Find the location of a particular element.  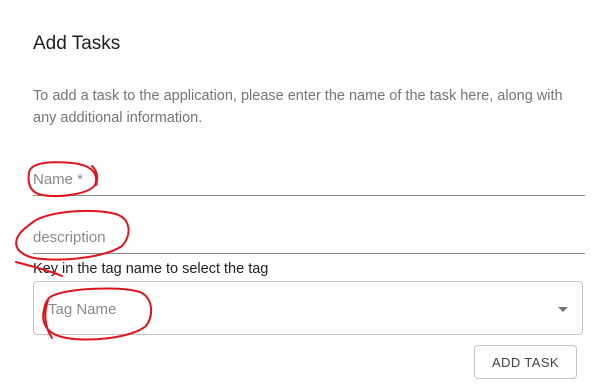

dropdown-arrow-icon is located at coordinates (563, 309).